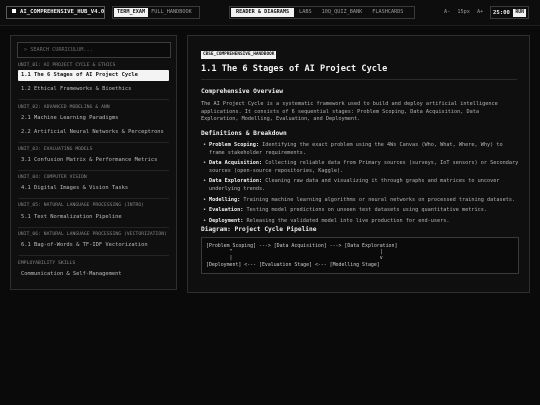 The image size is (540, 405). I want to click on font-size-controls: A- 15px A+, so click(465, 12).